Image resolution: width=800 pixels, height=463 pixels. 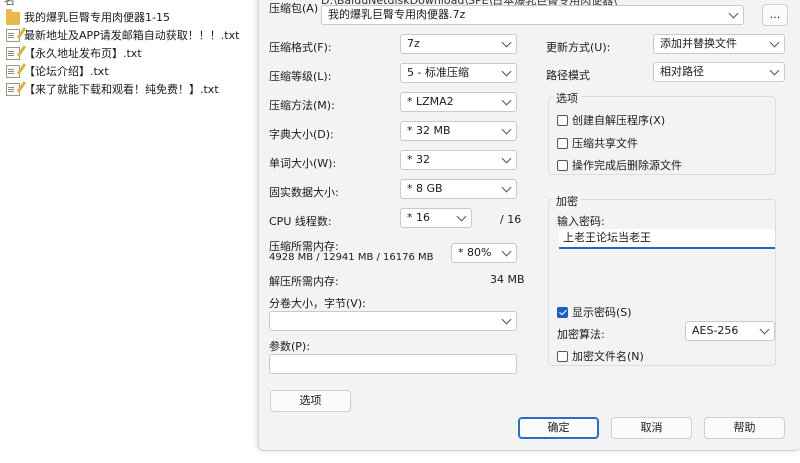 I want to click on method-value: * LZMA2, so click(x=430, y=101).